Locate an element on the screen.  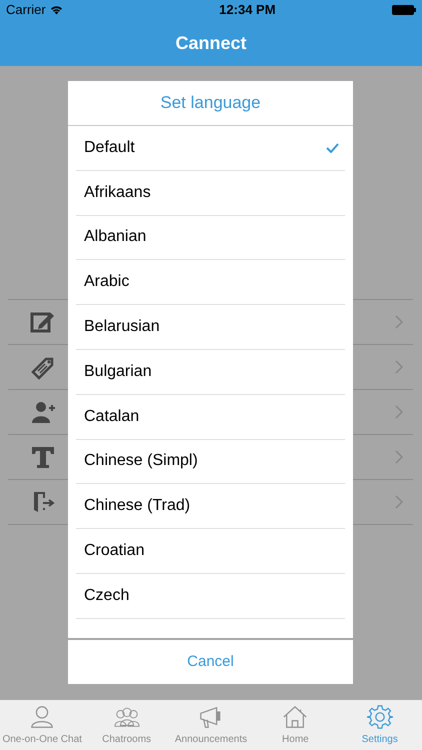
language-option: Arabic is located at coordinates (210, 283).